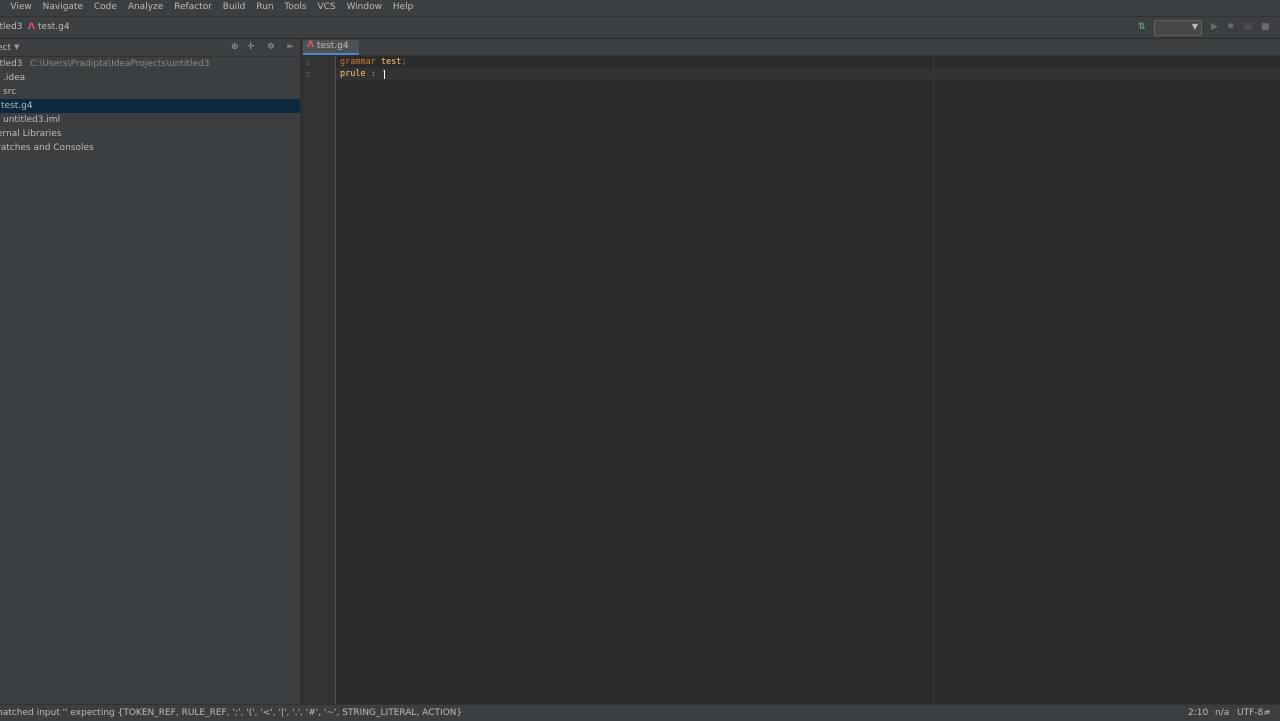 This screenshot has width=1280, height=721. Describe the element at coordinates (17, 106) in the screenshot. I see `tree-item-label: test.g4` at that location.